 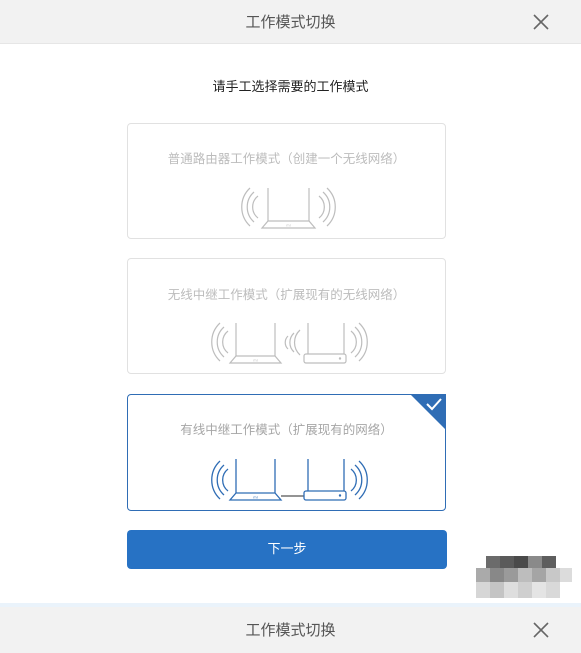 I want to click on instruction-text: 请手工选择需要的工作模式, so click(x=290, y=87).